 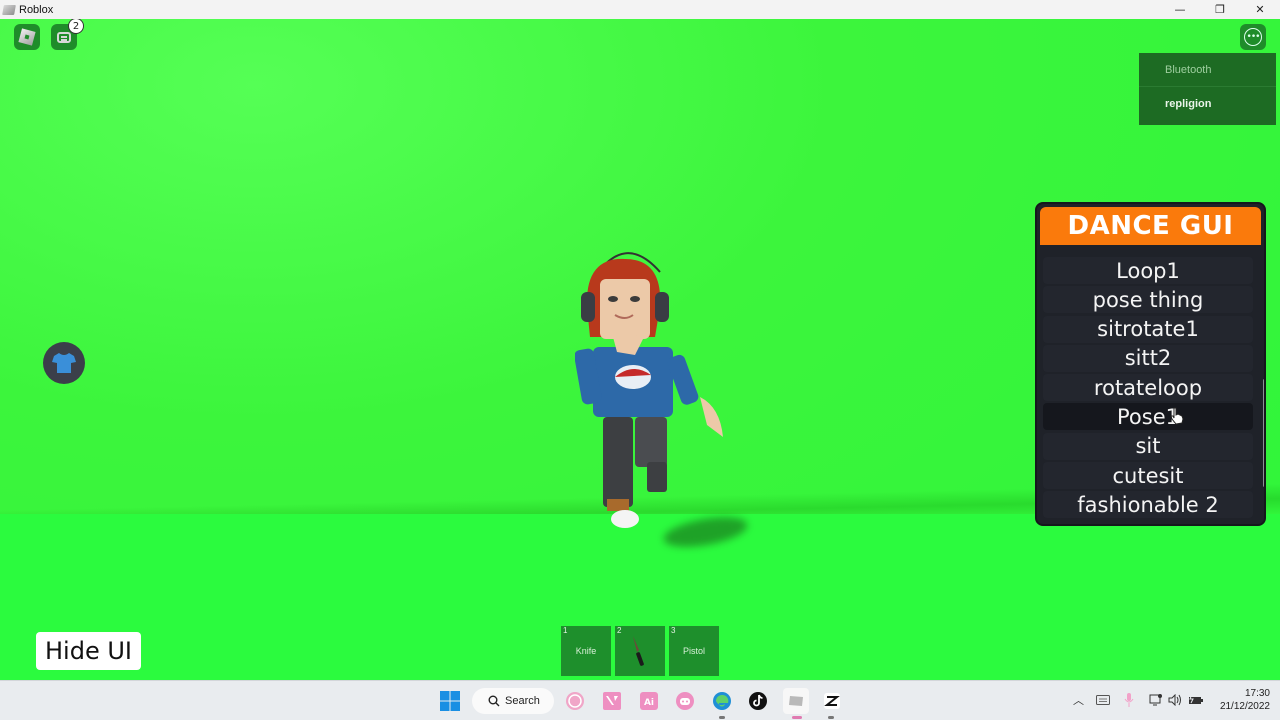 I want to click on search-label: Search, so click(x=522, y=701).